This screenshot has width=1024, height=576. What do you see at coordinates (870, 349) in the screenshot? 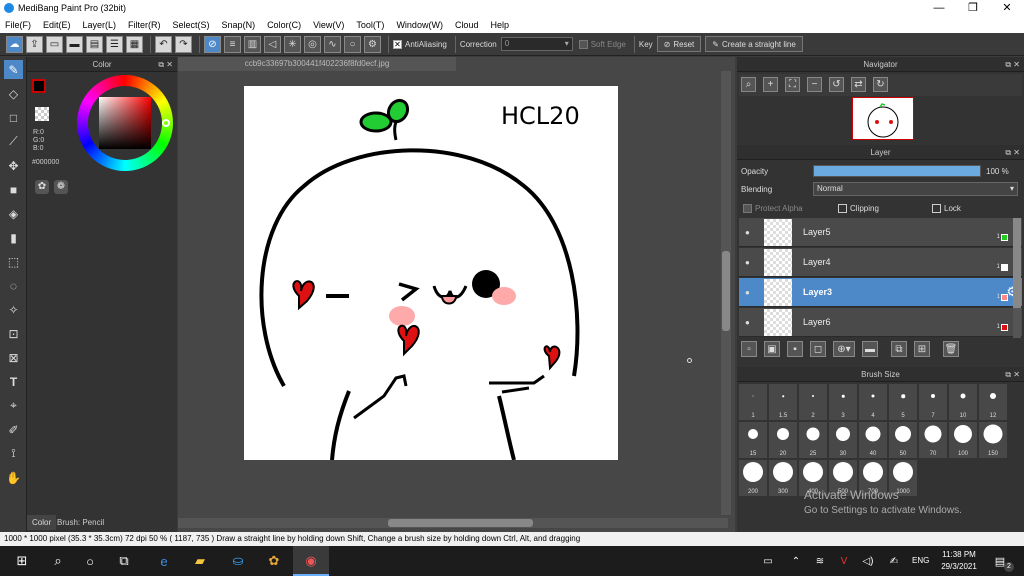
I see `folder-icon: ▬` at bounding box center [870, 349].